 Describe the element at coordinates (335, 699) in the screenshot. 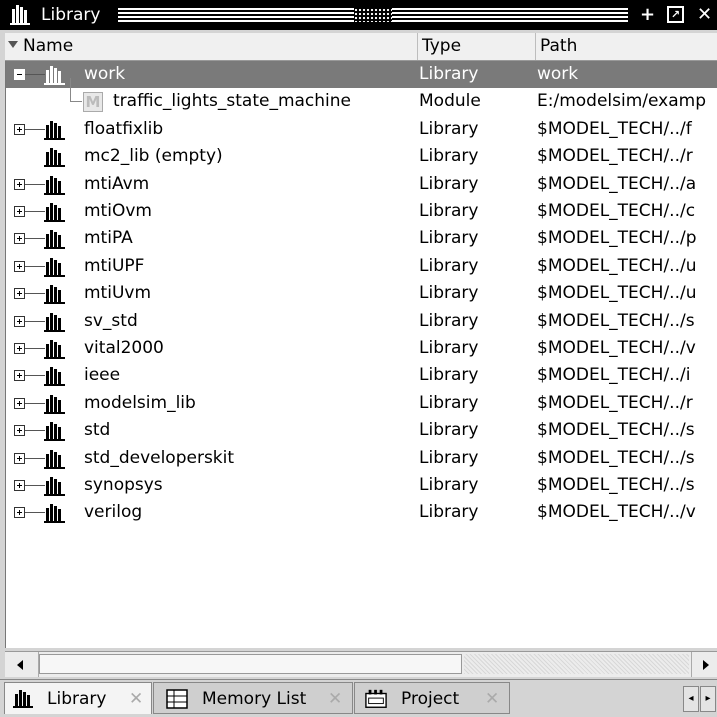

I see `tab-memory-list-close-icon: ✕` at that location.